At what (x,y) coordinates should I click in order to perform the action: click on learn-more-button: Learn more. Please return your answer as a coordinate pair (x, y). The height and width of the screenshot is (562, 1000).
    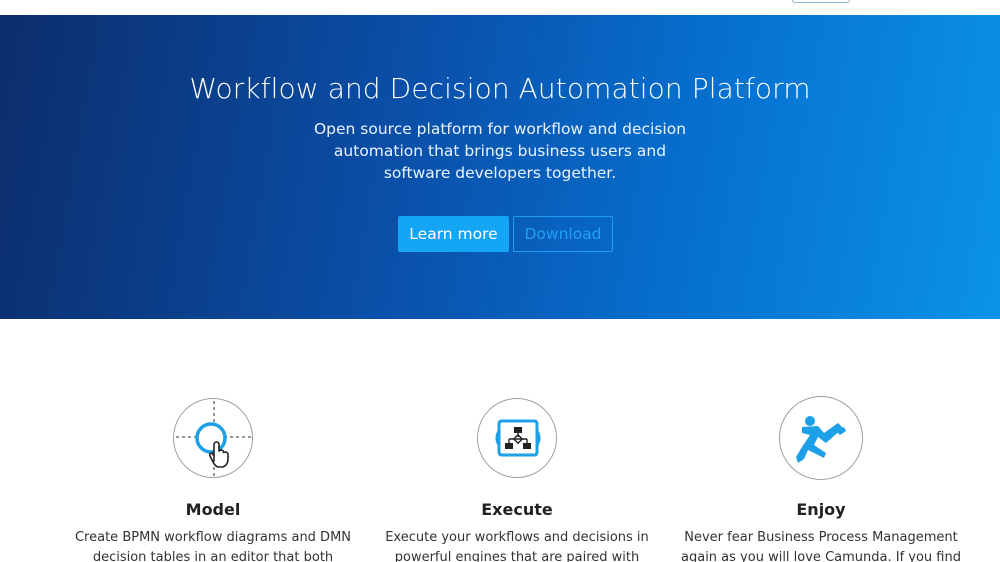
    Looking at the image, I should click on (453, 234).